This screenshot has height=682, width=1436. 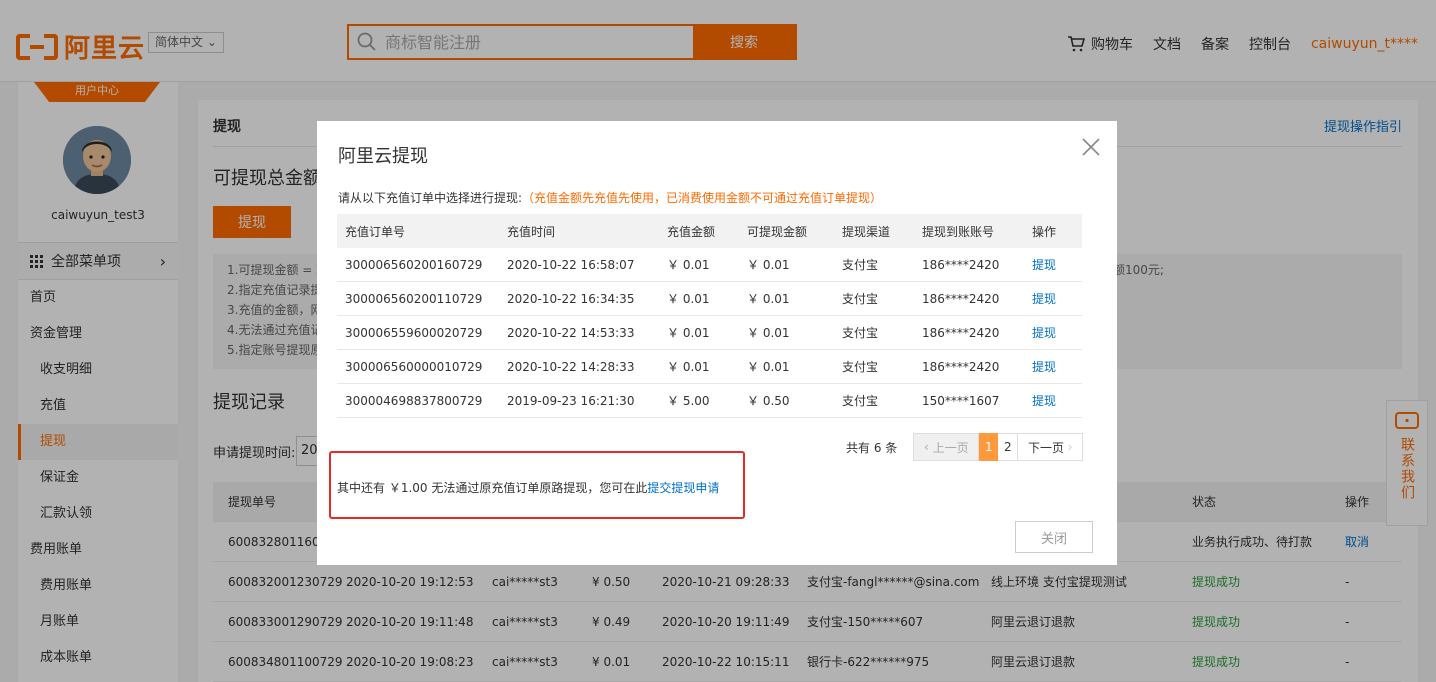 What do you see at coordinates (1008, 447) in the screenshot?
I see `page-2-button: 2` at bounding box center [1008, 447].